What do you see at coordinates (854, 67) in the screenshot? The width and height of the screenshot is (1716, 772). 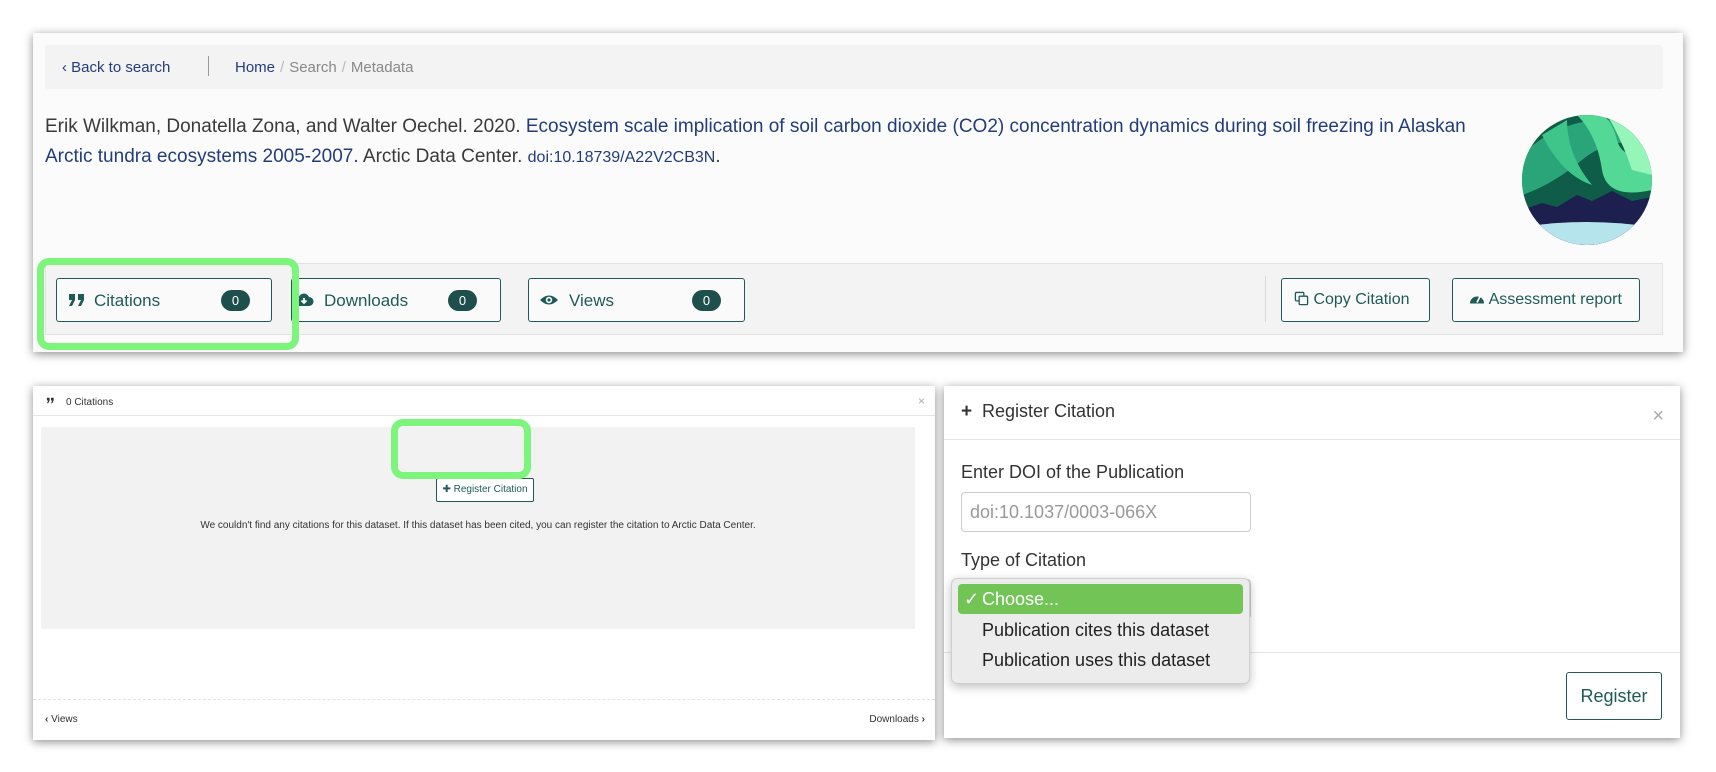 I see `breadcrumb: ‹ Back to search Home / Search / Metadata` at bounding box center [854, 67].